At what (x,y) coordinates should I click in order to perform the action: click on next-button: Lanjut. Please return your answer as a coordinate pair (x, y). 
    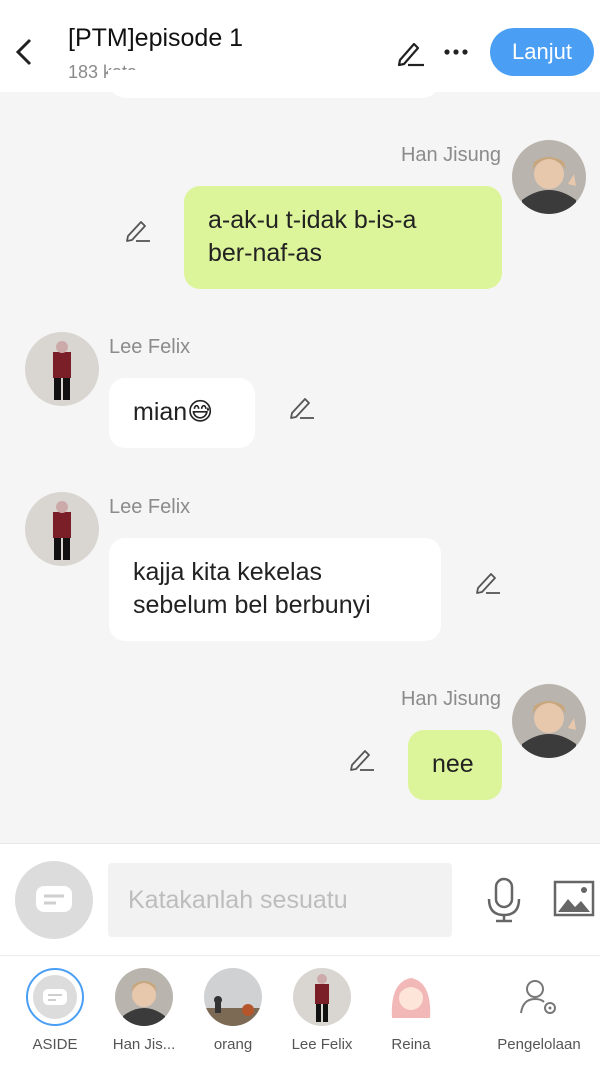
    Looking at the image, I should click on (542, 52).